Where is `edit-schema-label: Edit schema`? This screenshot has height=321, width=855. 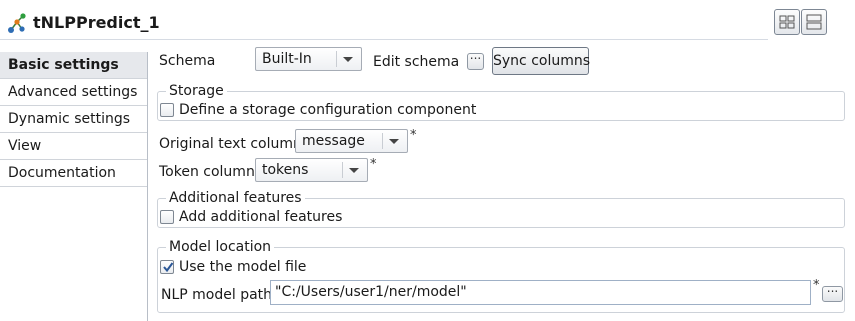
edit-schema-label: Edit schema is located at coordinates (416, 62).